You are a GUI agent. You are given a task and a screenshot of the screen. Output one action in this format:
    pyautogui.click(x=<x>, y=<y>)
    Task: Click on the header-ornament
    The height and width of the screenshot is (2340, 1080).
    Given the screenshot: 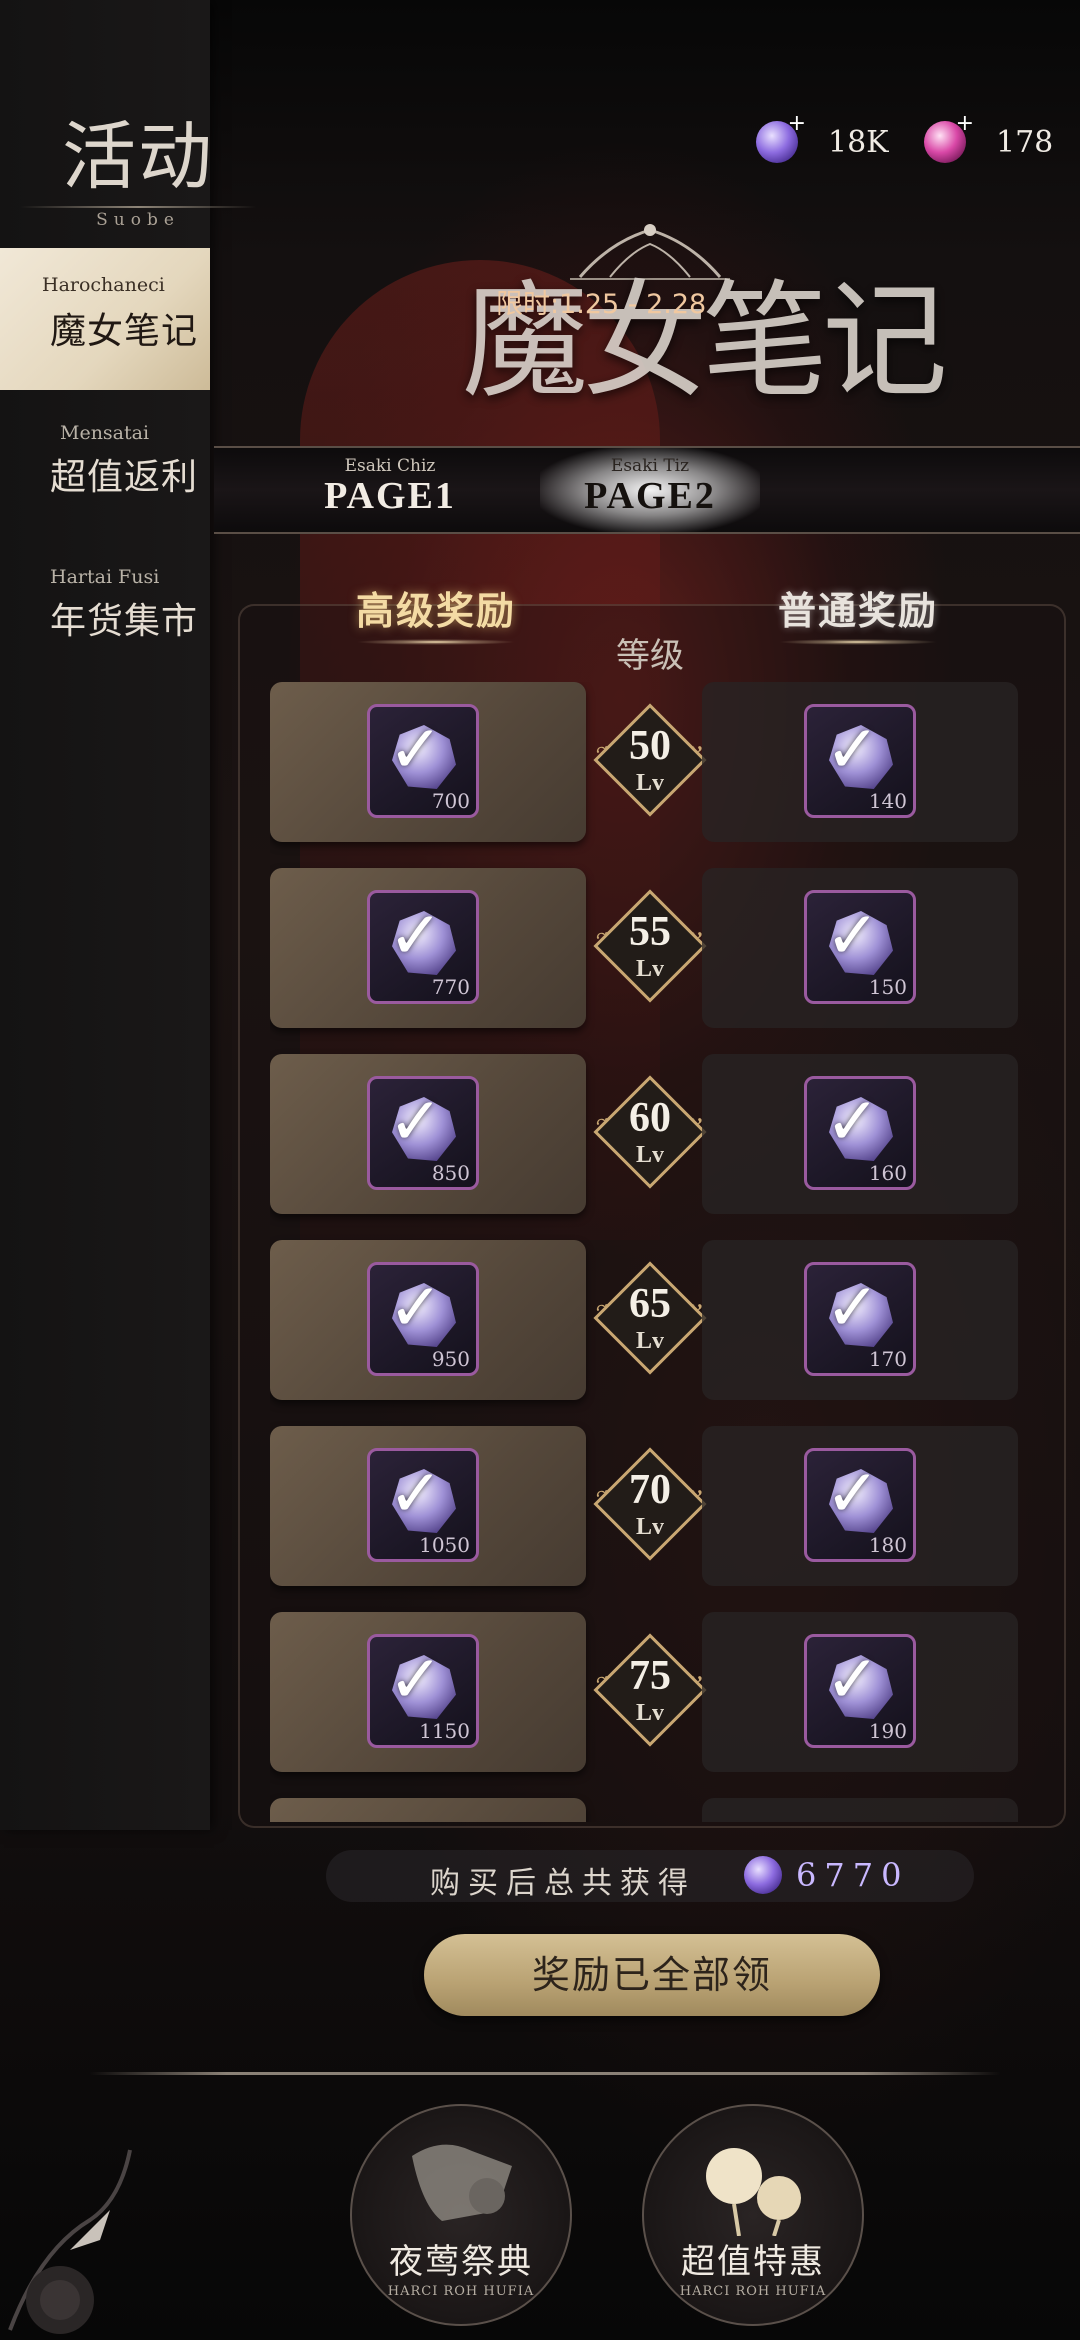 What is the action you would take?
    pyautogui.click(x=858, y=642)
    